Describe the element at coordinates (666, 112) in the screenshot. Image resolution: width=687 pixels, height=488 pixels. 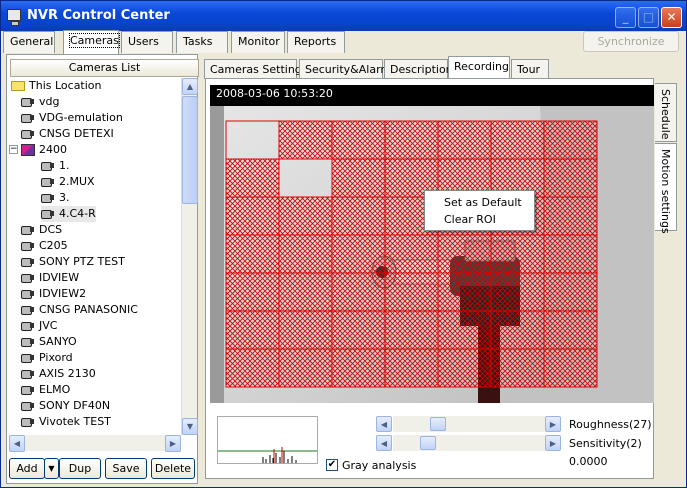
I see `tab-schedule: Schedule` at that location.